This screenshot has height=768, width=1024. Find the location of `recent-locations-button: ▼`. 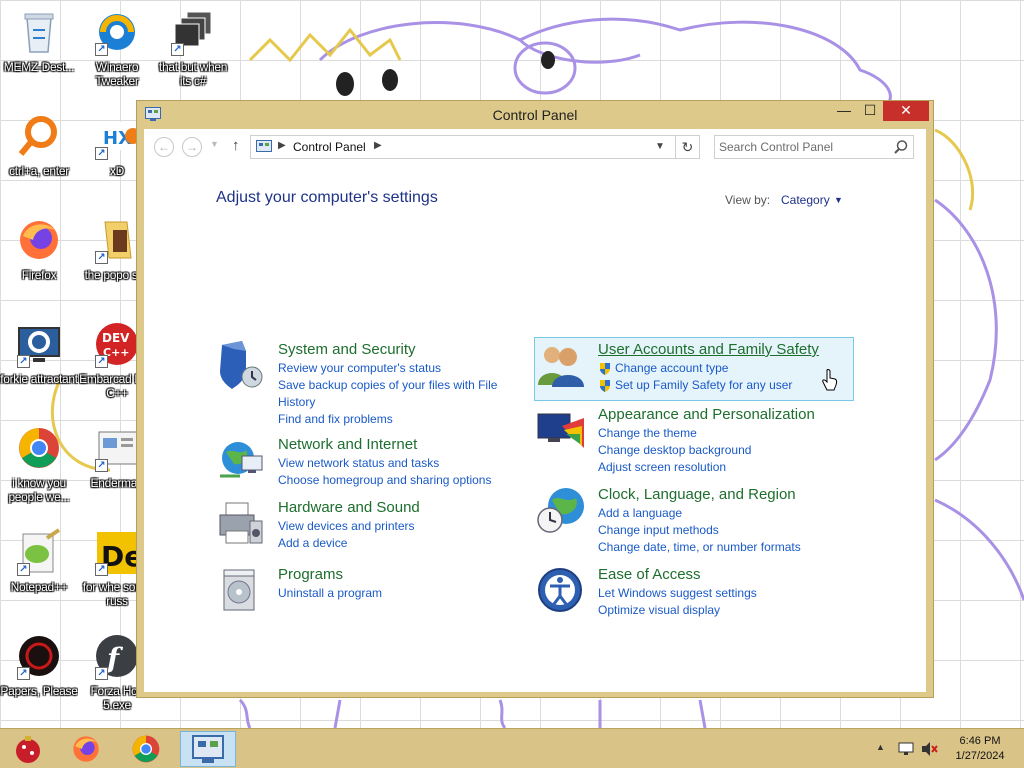

recent-locations-button: ▼ is located at coordinates (214, 144).